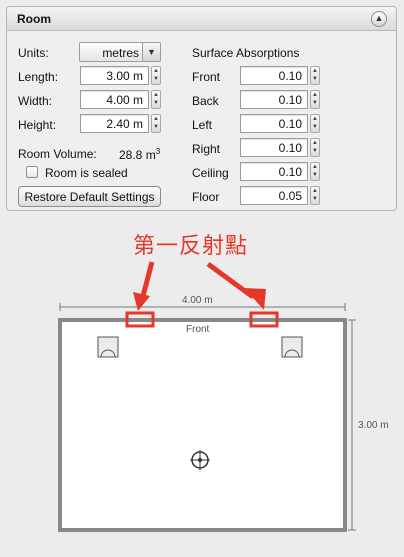  I want to click on double-chevron-up-icon: ▲, so click(379, 19).